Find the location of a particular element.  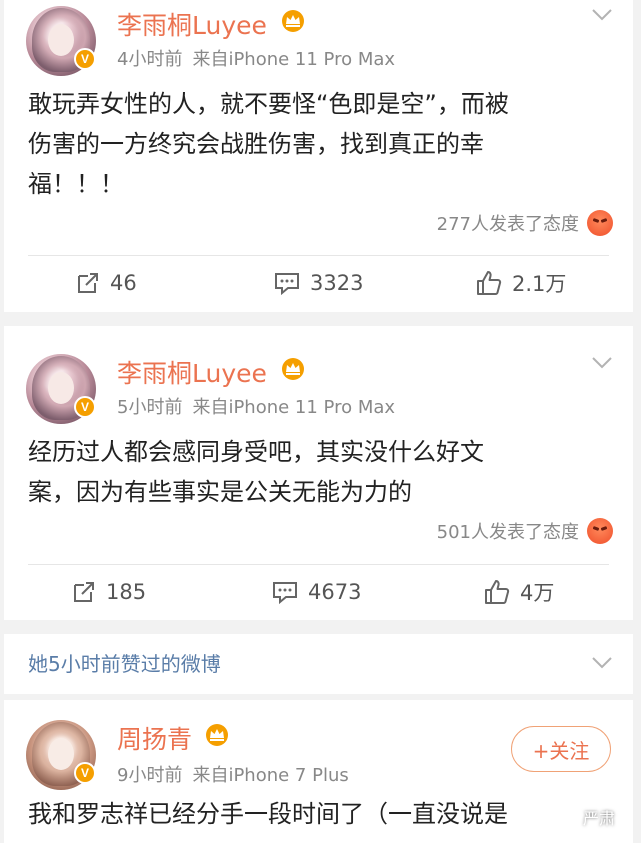

post-meta: 5小时前 来自iPhone 11 Pro Max is located at coordinates (256, 406).